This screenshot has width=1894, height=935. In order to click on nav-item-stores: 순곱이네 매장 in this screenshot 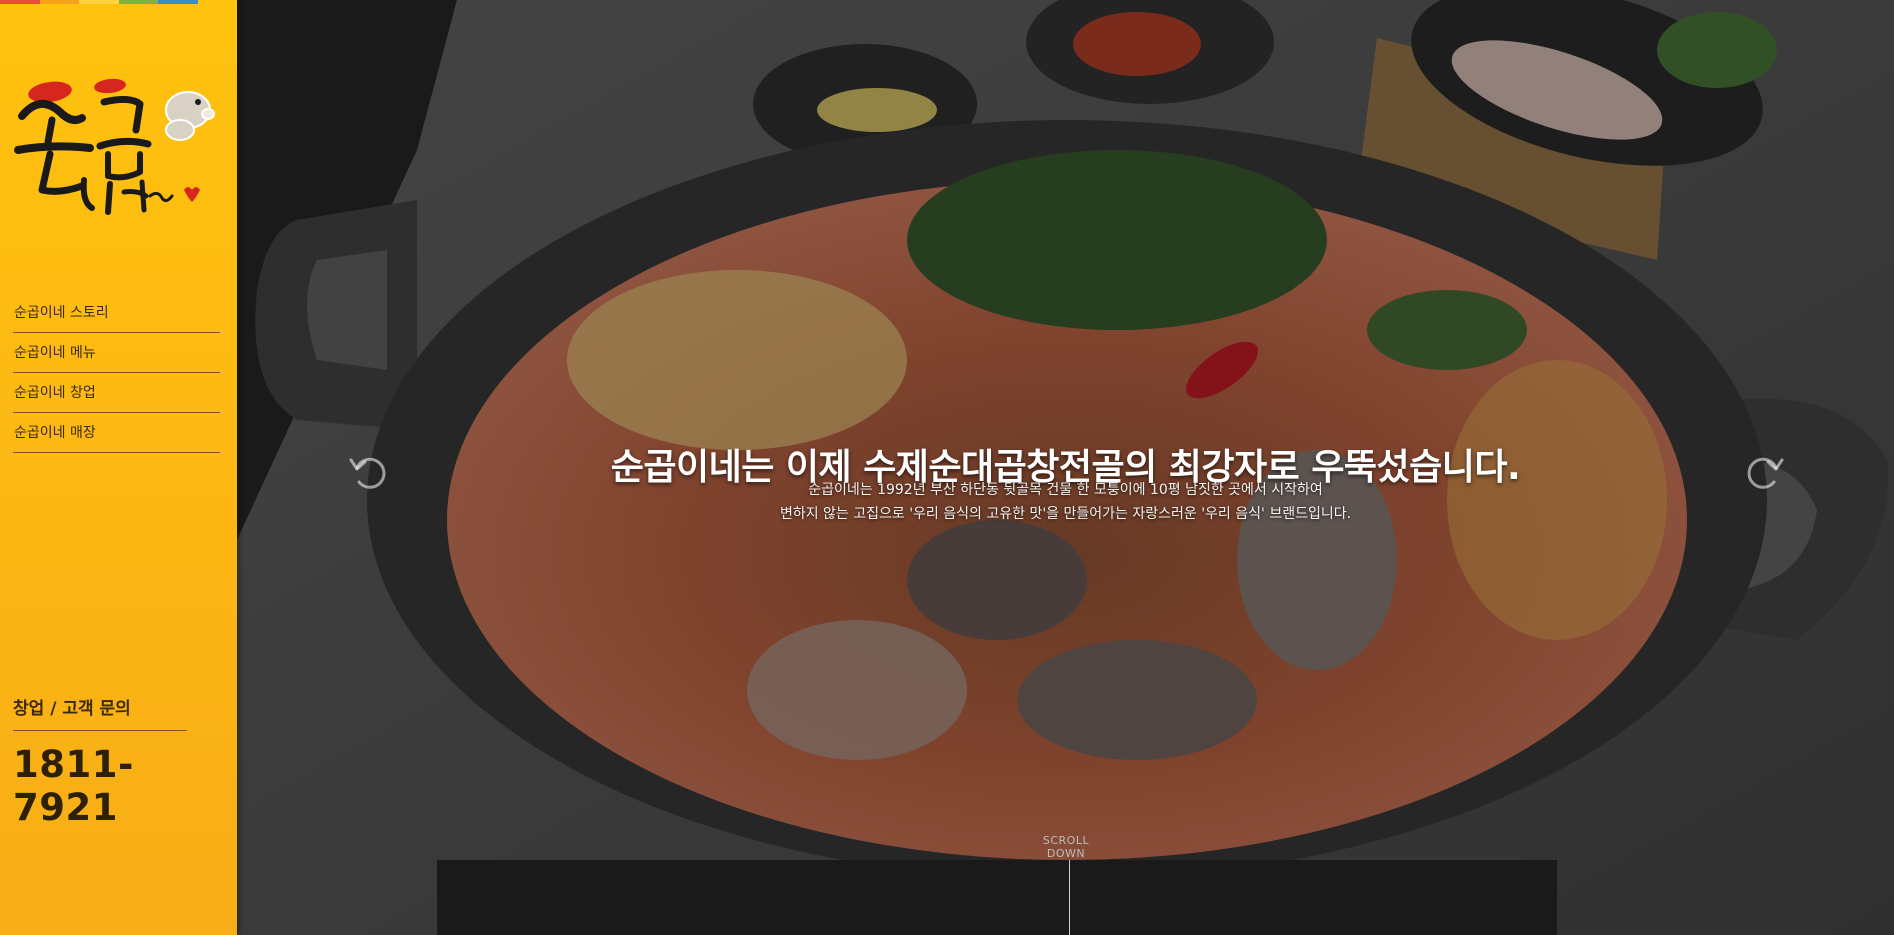, I will do `click(116, 433)`.